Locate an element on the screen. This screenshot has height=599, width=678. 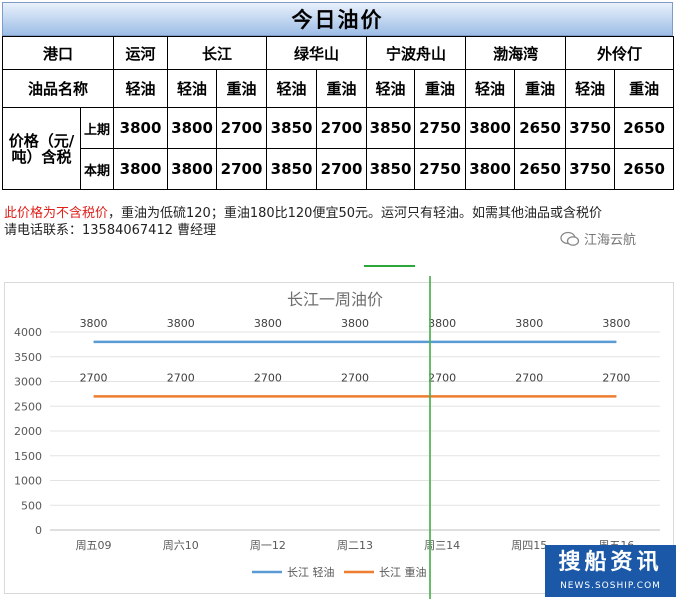
oil-row: 油品名称 轻油 轻油 重油 轻油 重油 轻油 重油 轻油 重油 轻油 重油 is located at coordinates (338, 88).